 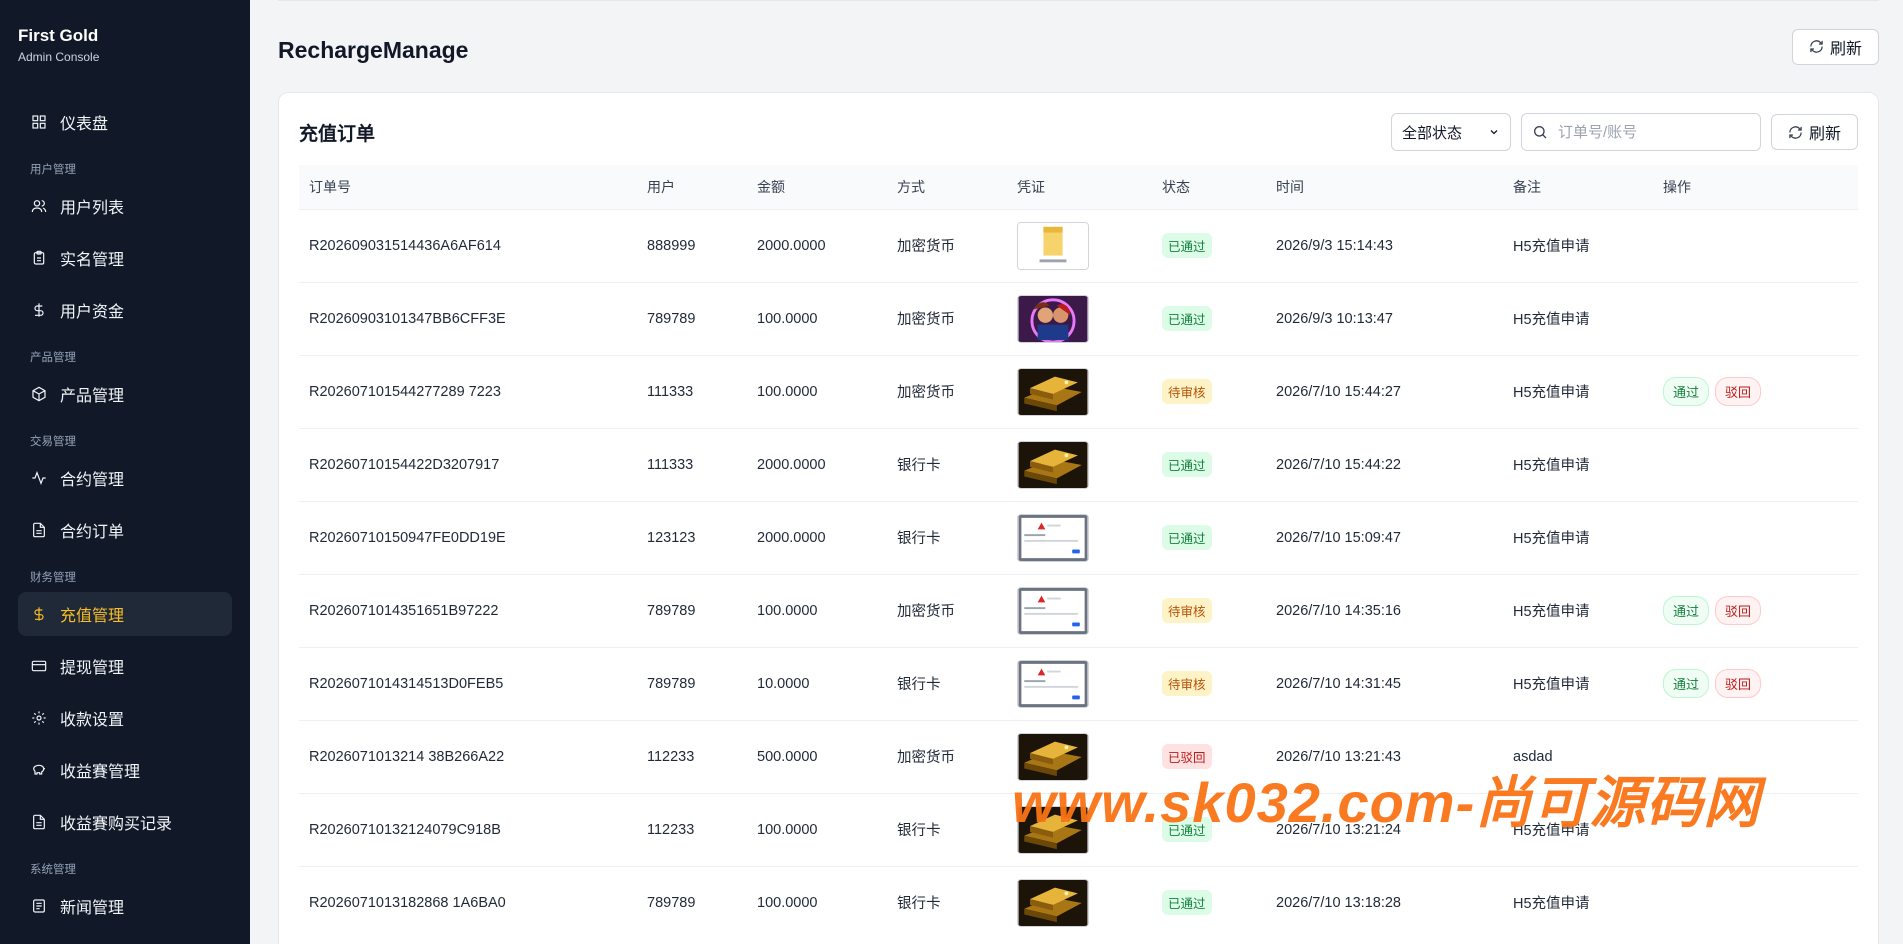 I want to click on sidebar-item-contract-orders: 合约订单, so click(x=125, y=530).